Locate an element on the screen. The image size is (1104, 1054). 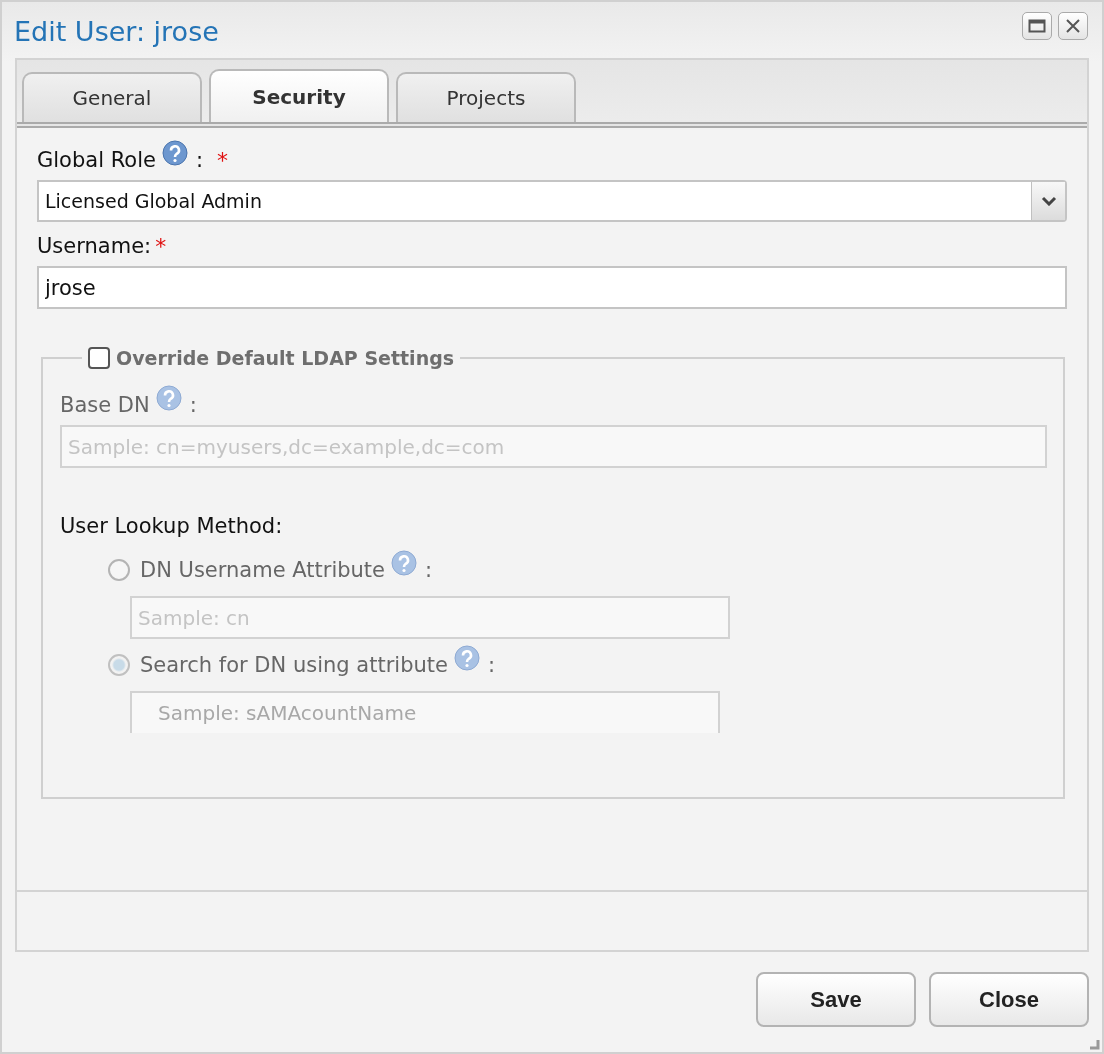
field-label: Global Role is located at coordinates (96, 160).